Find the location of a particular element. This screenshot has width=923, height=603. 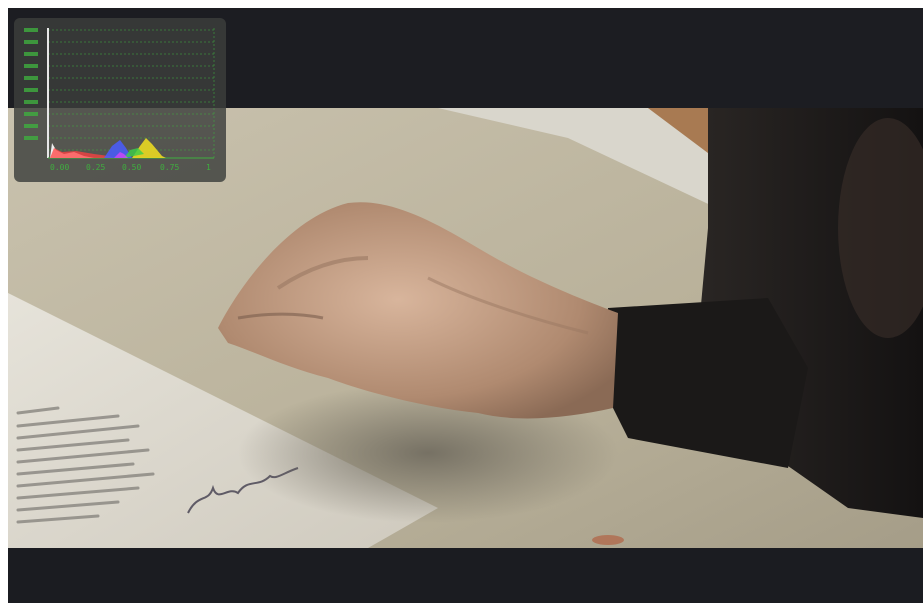

histogram-overlay: 0.00 0.25 0.50 0.75 1 is located at coordinates (120, 100).